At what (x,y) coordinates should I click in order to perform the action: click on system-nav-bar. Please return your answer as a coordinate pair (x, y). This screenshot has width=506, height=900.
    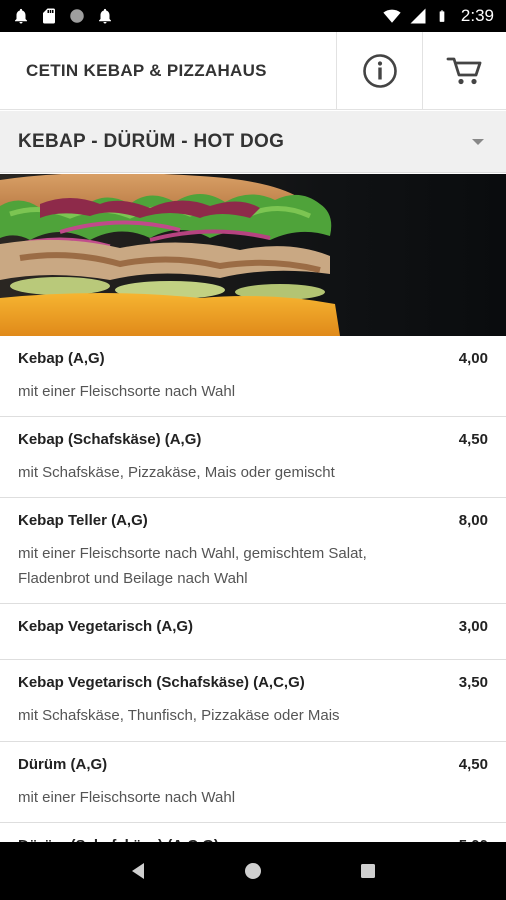
    Looking at the image, I should click on (253, 871).